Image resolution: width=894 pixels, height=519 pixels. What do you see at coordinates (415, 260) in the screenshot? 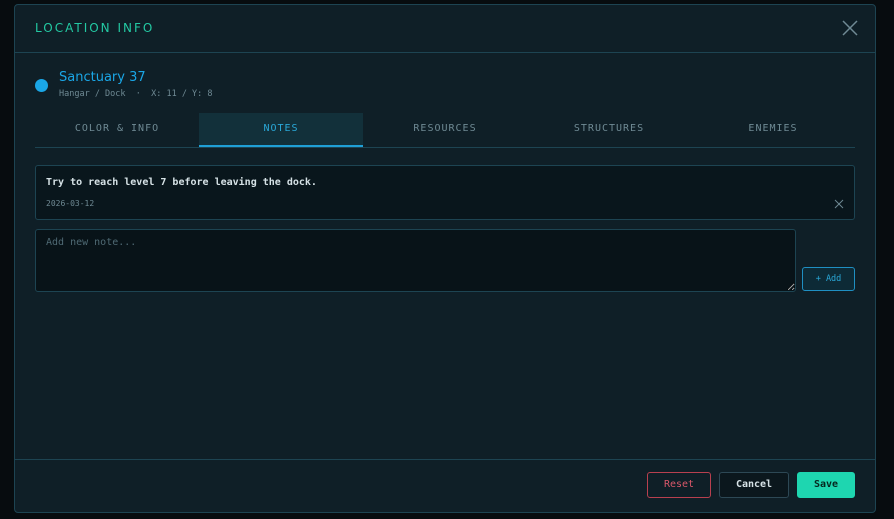
I see `new-note-input` at bounding box center [415, 260].